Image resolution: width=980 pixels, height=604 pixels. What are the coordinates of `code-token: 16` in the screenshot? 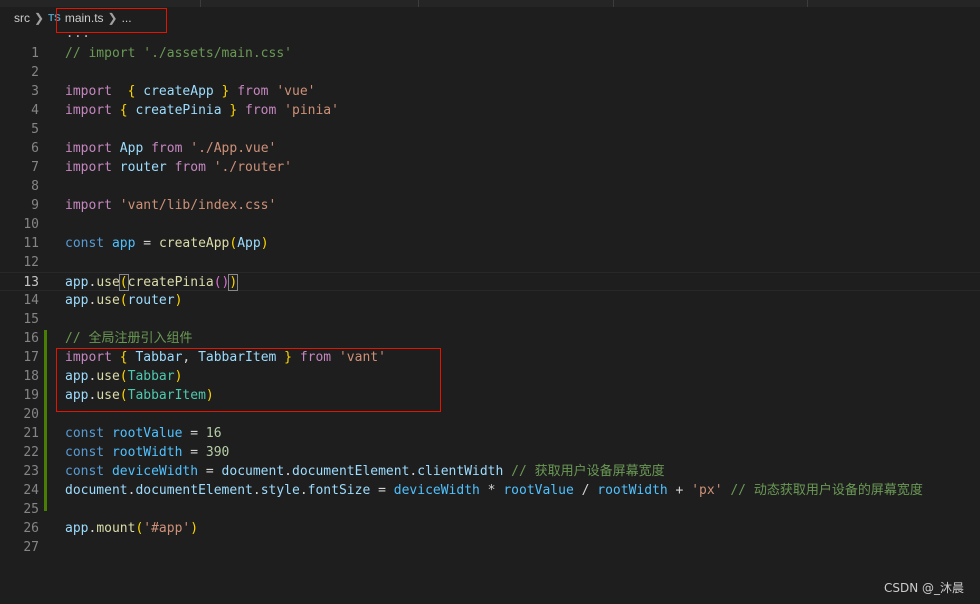 It's located at (213, 433).